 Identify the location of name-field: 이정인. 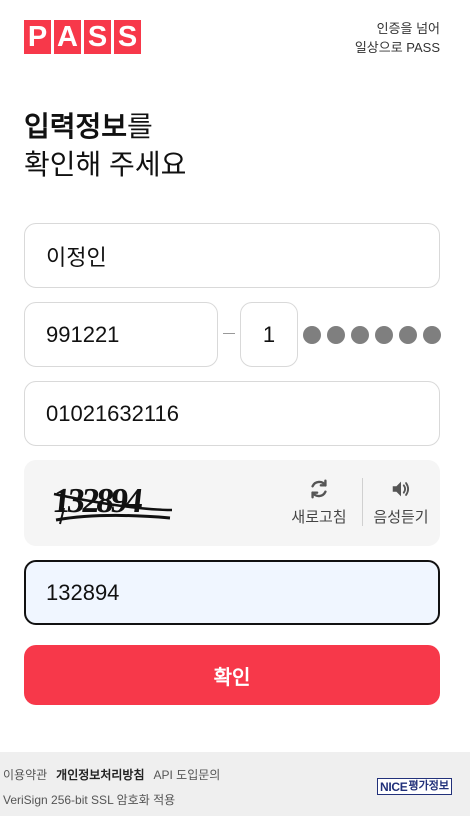
(232, 255).